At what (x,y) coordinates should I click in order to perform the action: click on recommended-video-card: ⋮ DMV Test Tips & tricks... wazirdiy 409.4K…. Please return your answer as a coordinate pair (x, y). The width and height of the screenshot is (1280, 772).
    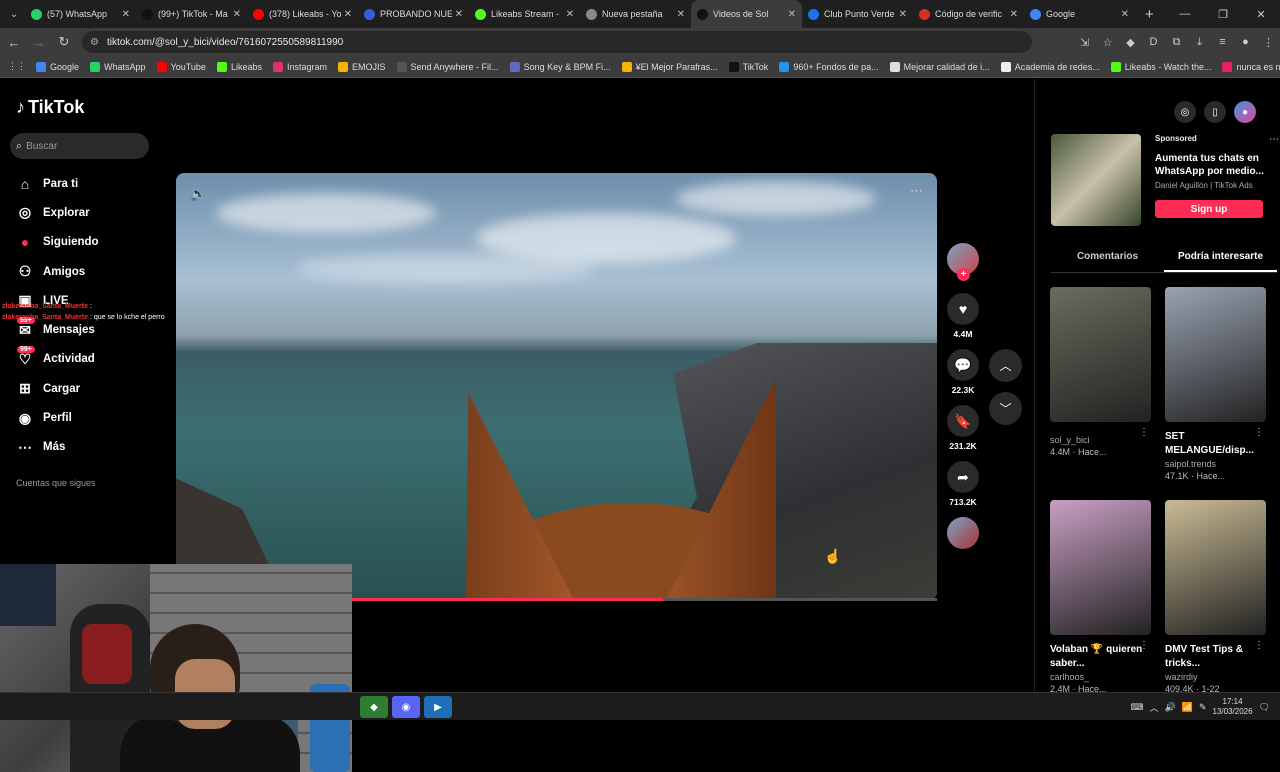
    Looking at the image, I should click on (1215, 597).